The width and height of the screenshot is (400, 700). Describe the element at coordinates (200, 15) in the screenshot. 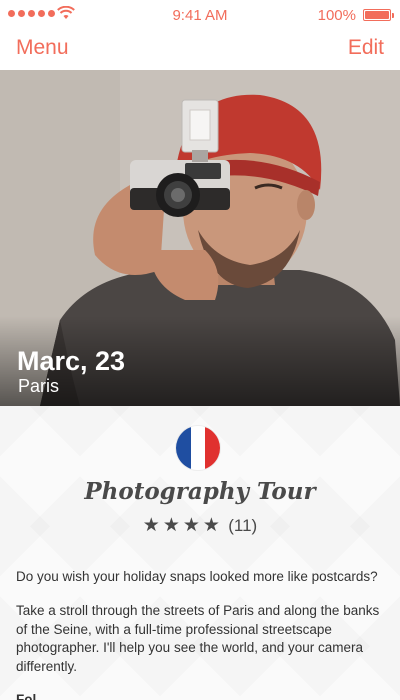

I see `status-bar: 9:41 AM 100%` at that location.